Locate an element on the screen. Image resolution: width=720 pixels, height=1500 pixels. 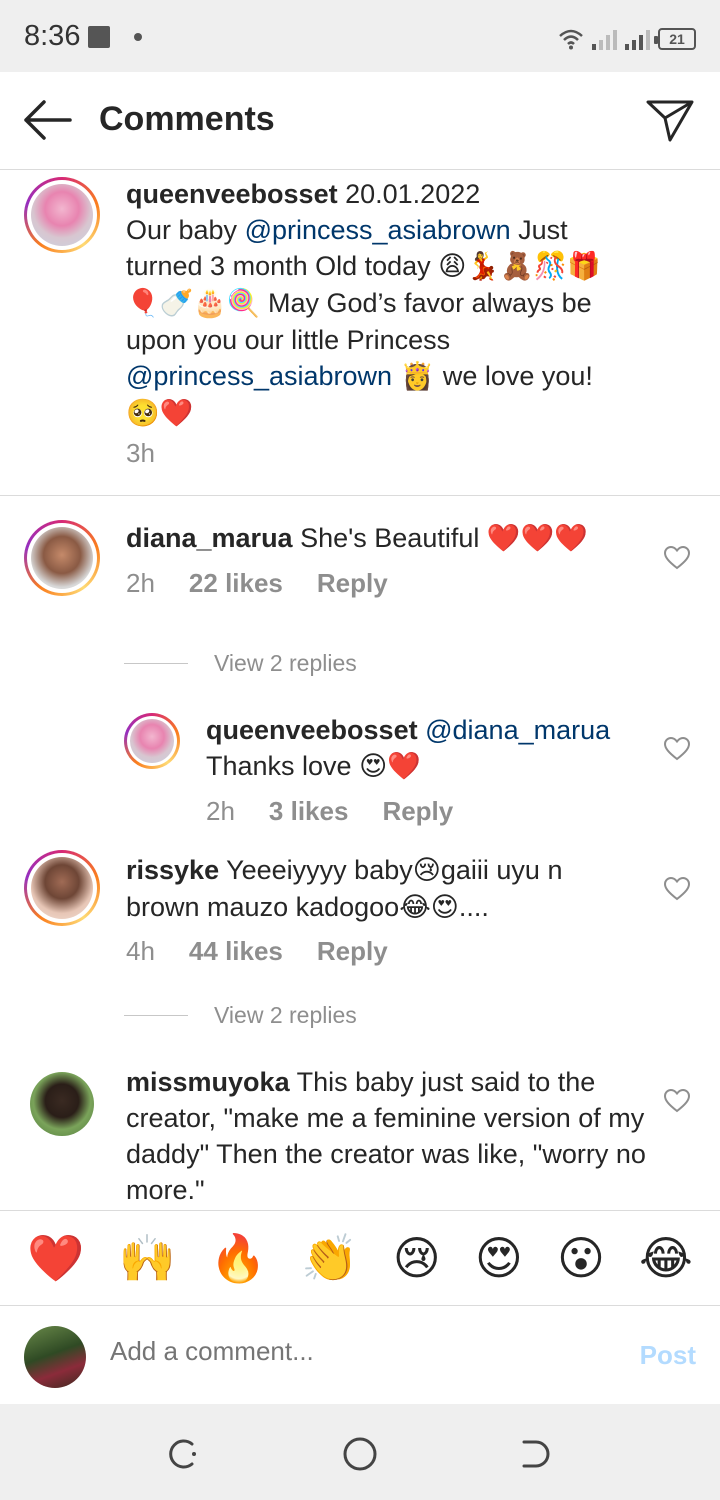
quick-reactions-bar: ❤️ 🙌 🔥 👏 😢 😍 😮 😂 is located at coordinates (360, 1258).